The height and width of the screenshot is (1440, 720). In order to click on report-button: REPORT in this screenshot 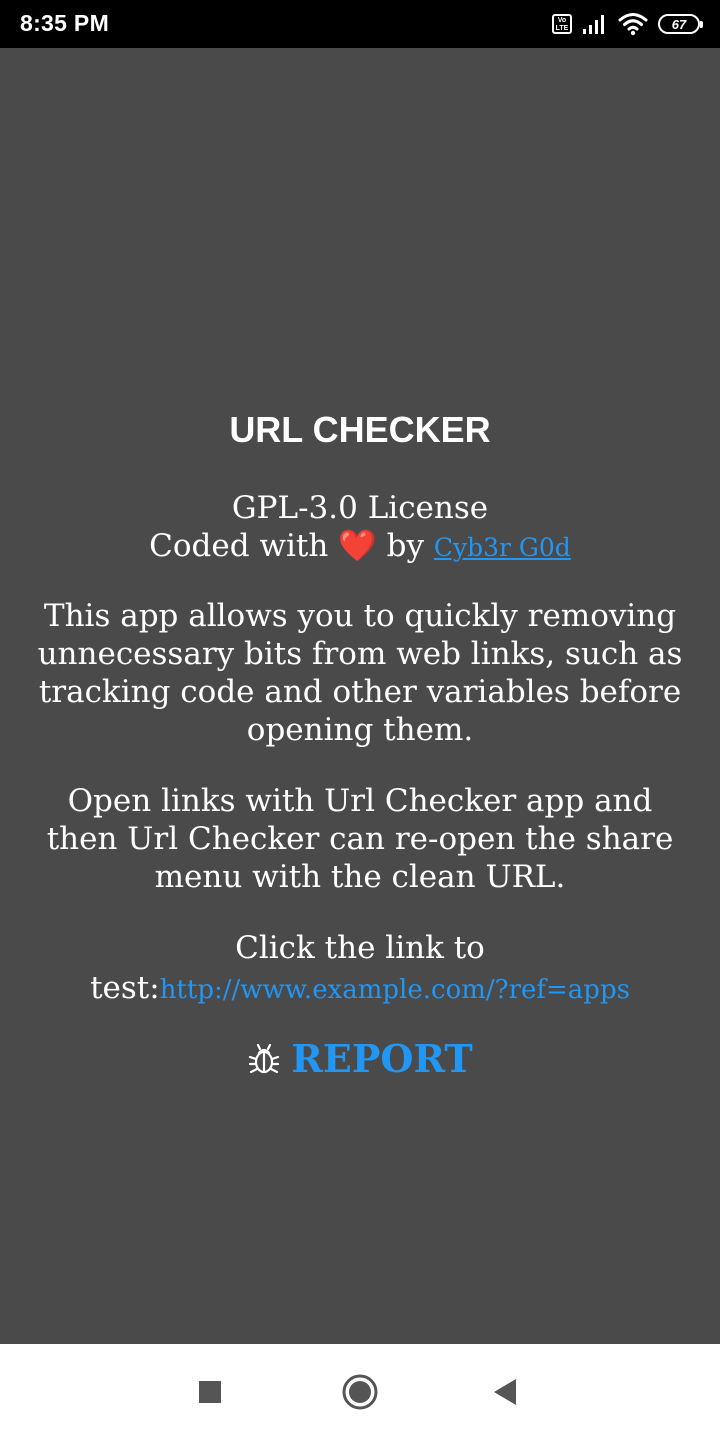, I will do `click(360, 1059)`.